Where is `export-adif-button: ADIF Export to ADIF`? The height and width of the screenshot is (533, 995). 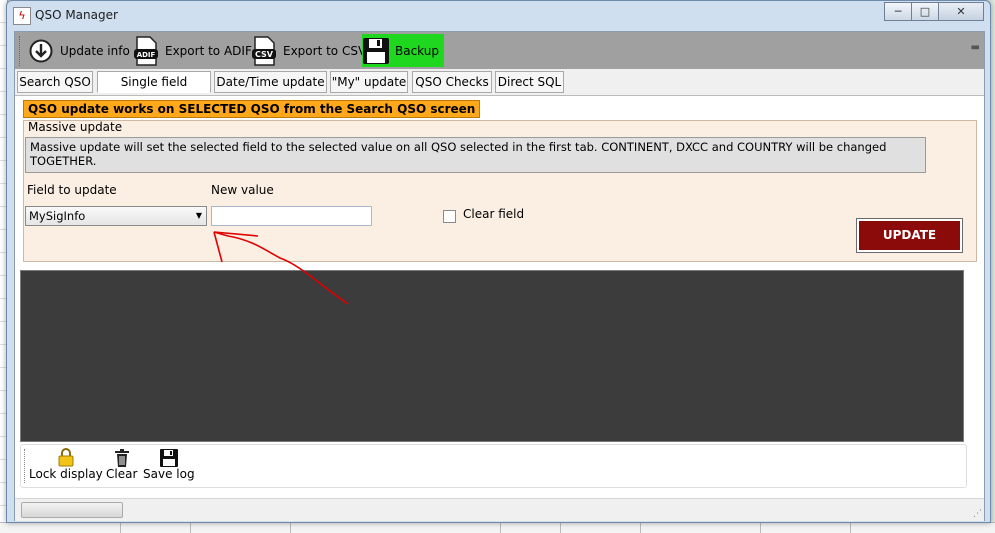 export-adif-button: ADIF Export to ADIF is located at coordinates (192, 50).